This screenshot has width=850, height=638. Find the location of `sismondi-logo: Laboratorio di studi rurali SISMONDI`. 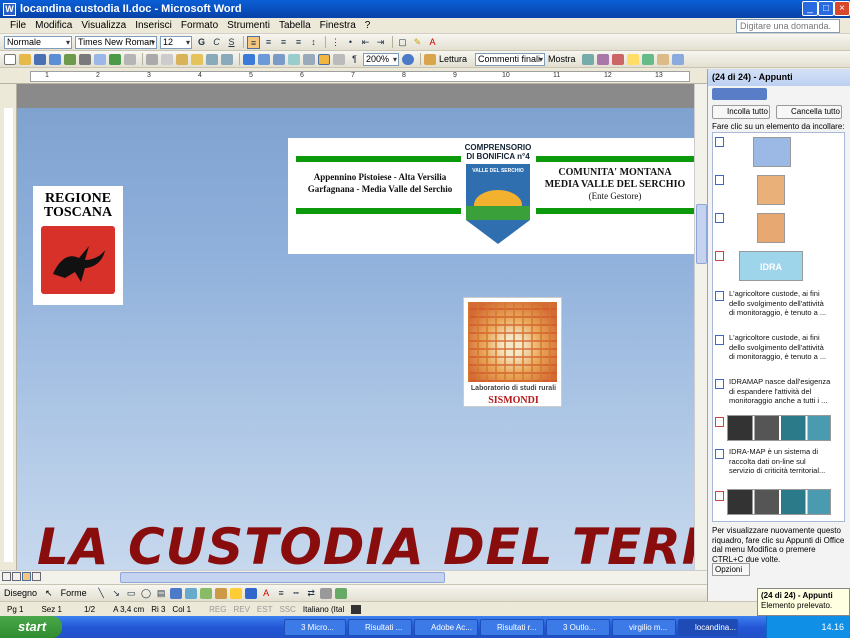

sismondi-logo: Laboratorio di studi rurali SISMONDI is located at coordinates (512, 352).